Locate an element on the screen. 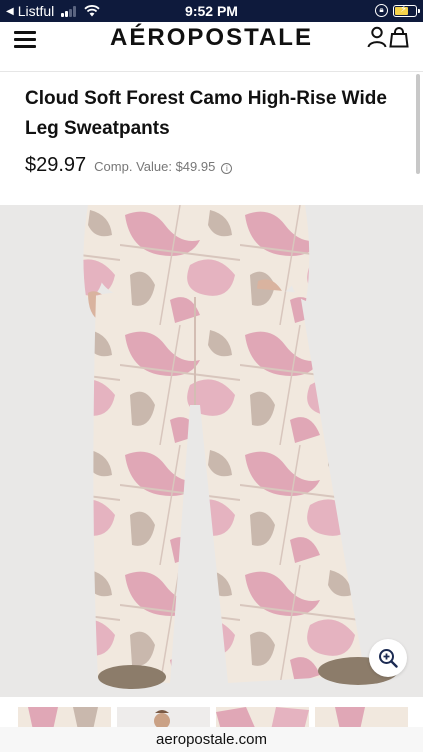 This screenshot has width=423, height=752. zoom-in-icon is located at coordinates (388, 658).